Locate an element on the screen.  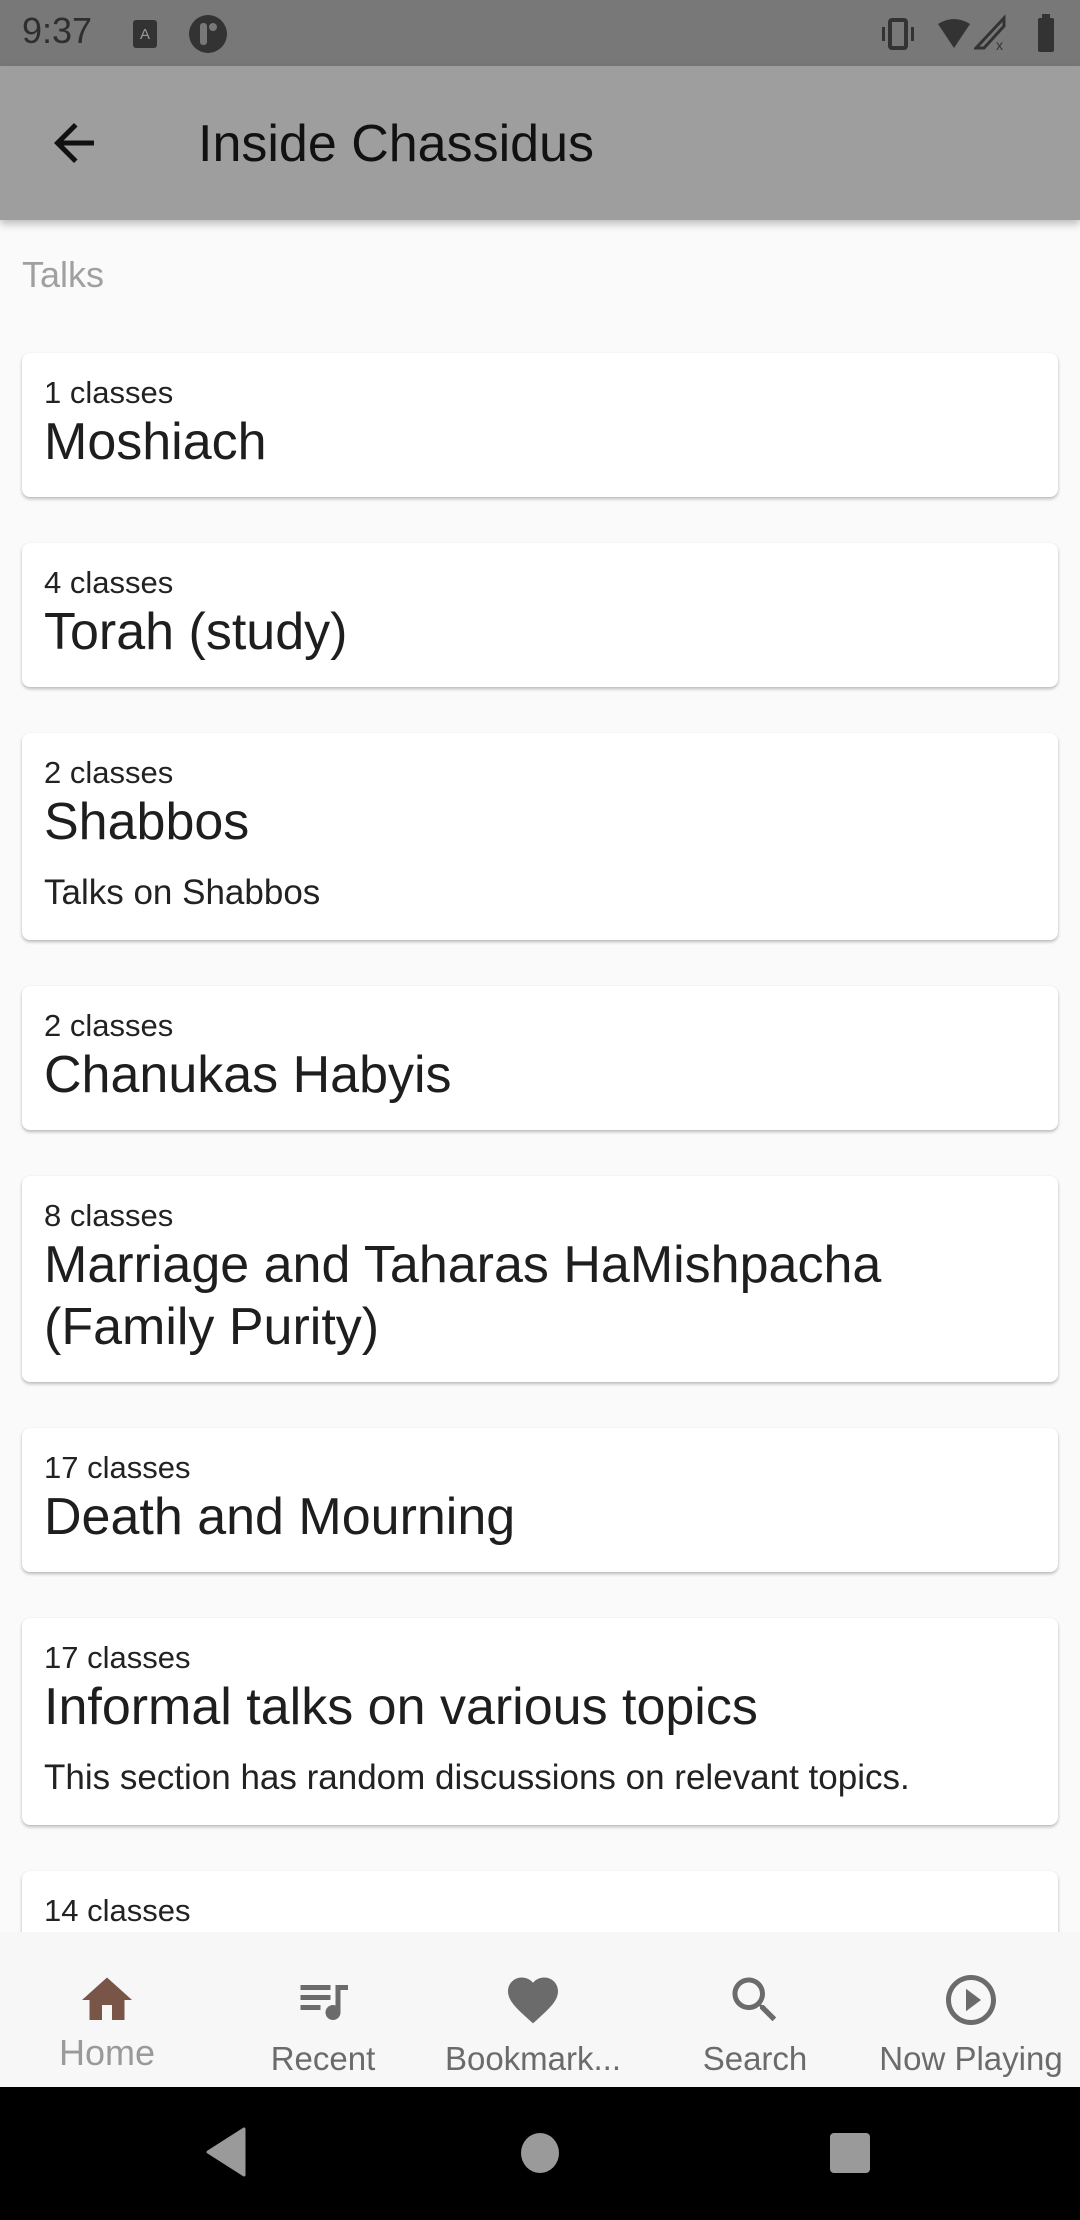
nav-label: Recent is located at coordinates (323, 2058).